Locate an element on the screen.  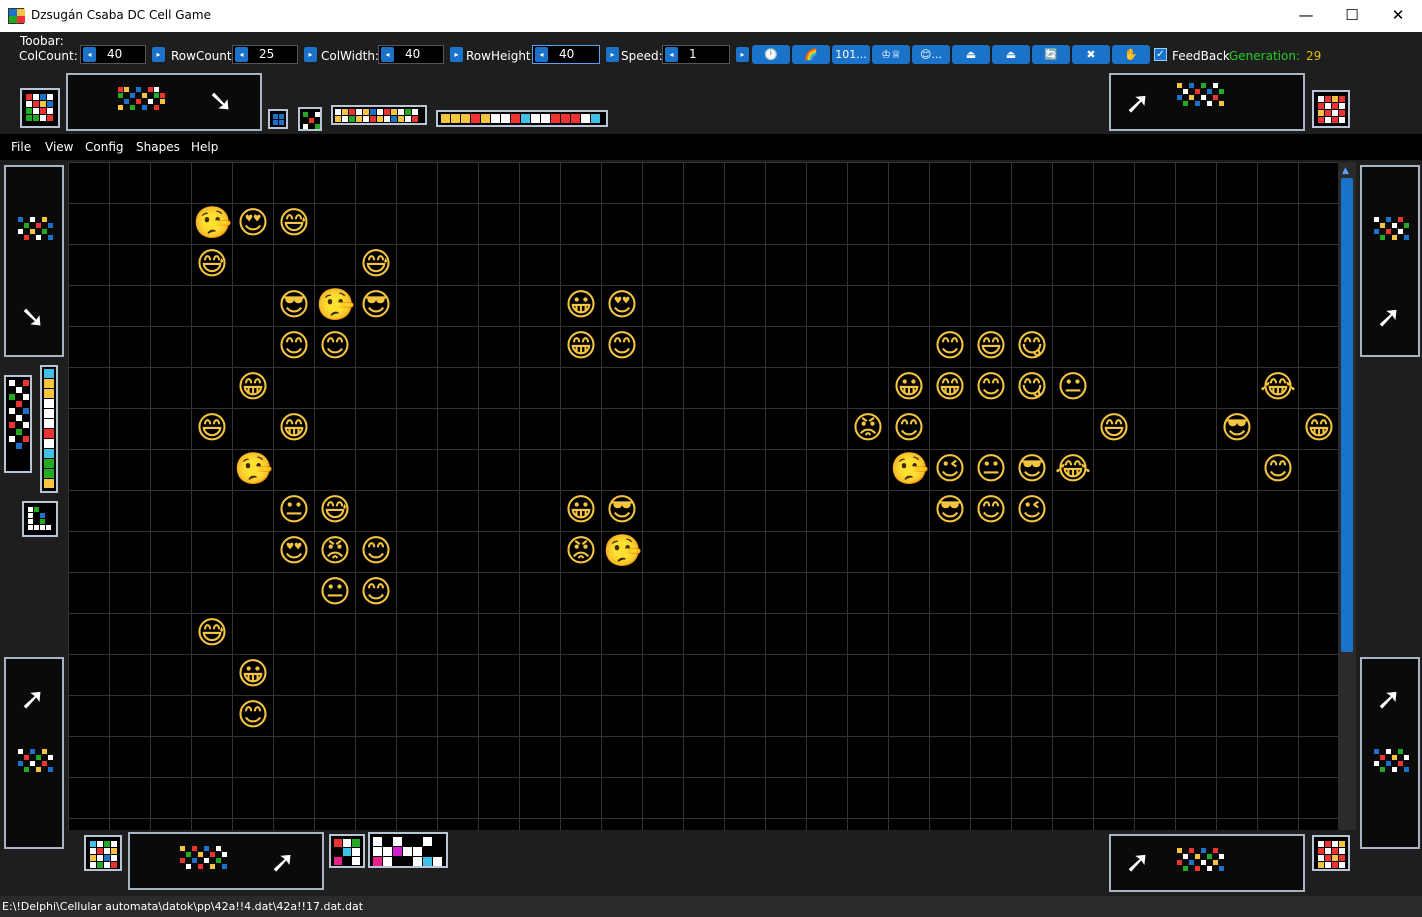
chess-button: ♔♕ is located at coordinates (891, 54).